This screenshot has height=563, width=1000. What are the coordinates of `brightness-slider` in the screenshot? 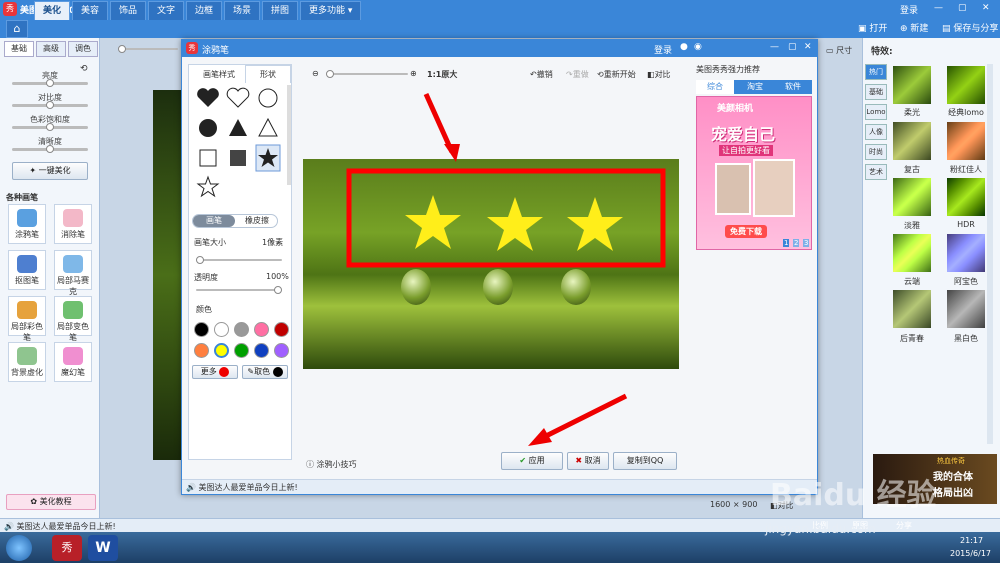 It's located at (50, 83).